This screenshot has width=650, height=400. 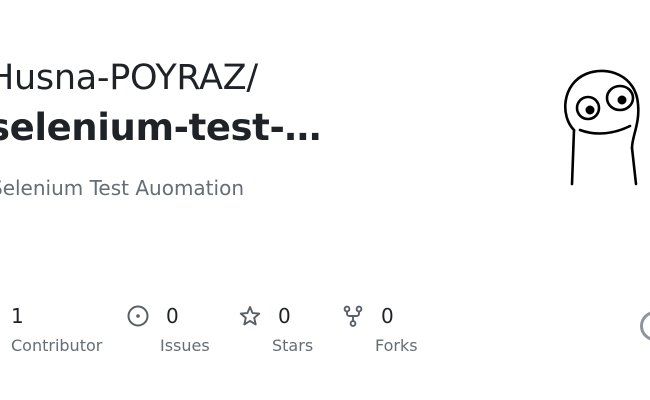 What do you see at coordinates (645, 326) in the screenshot?
I see `github-mark-icon` at bounding box center [645, 326].